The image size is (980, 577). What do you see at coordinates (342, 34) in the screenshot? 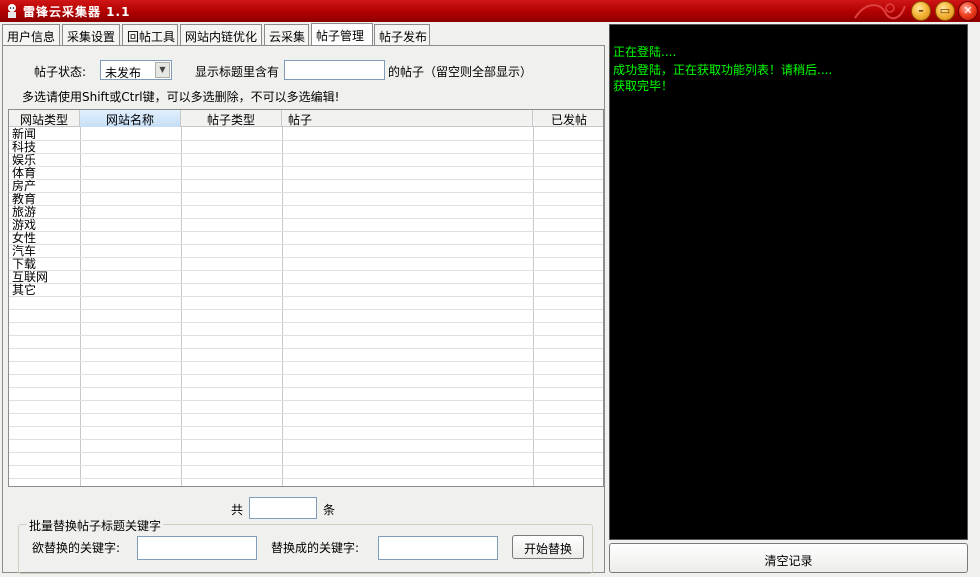
I see `tab-post-management: 帖子管理` at bounding box center [342, 34].